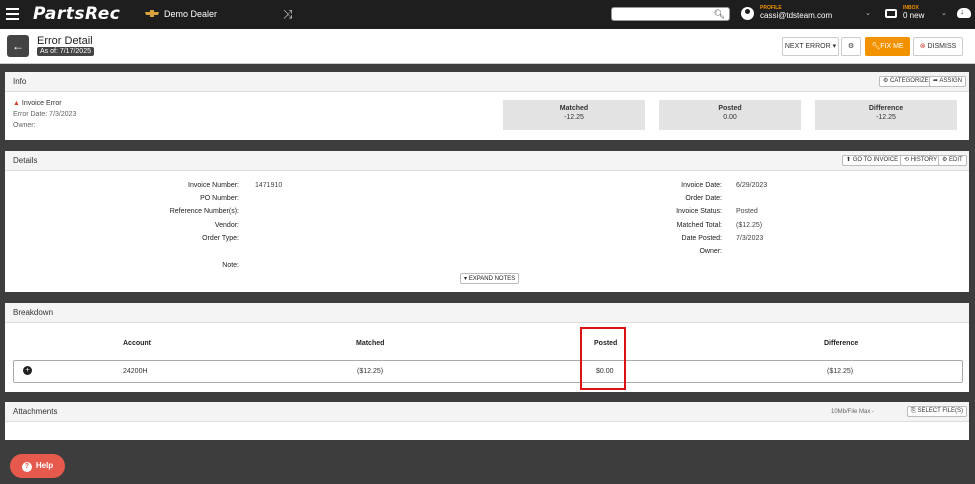  Describe the element at coordinates (12, 14) in the screenshot. I see `hamburger-icon` at that location.